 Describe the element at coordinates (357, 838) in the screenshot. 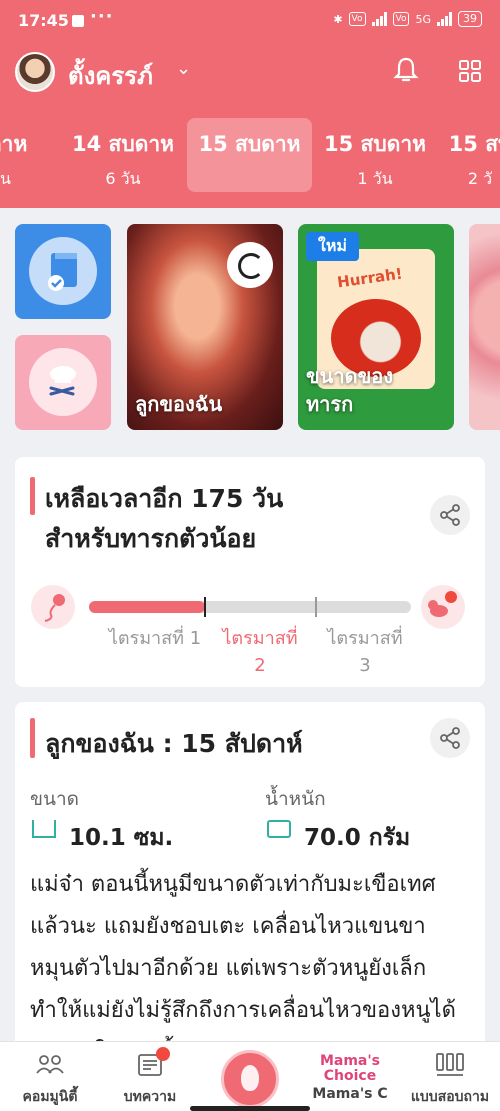

I see `weight-value: 70.0 กรัม` at that location.